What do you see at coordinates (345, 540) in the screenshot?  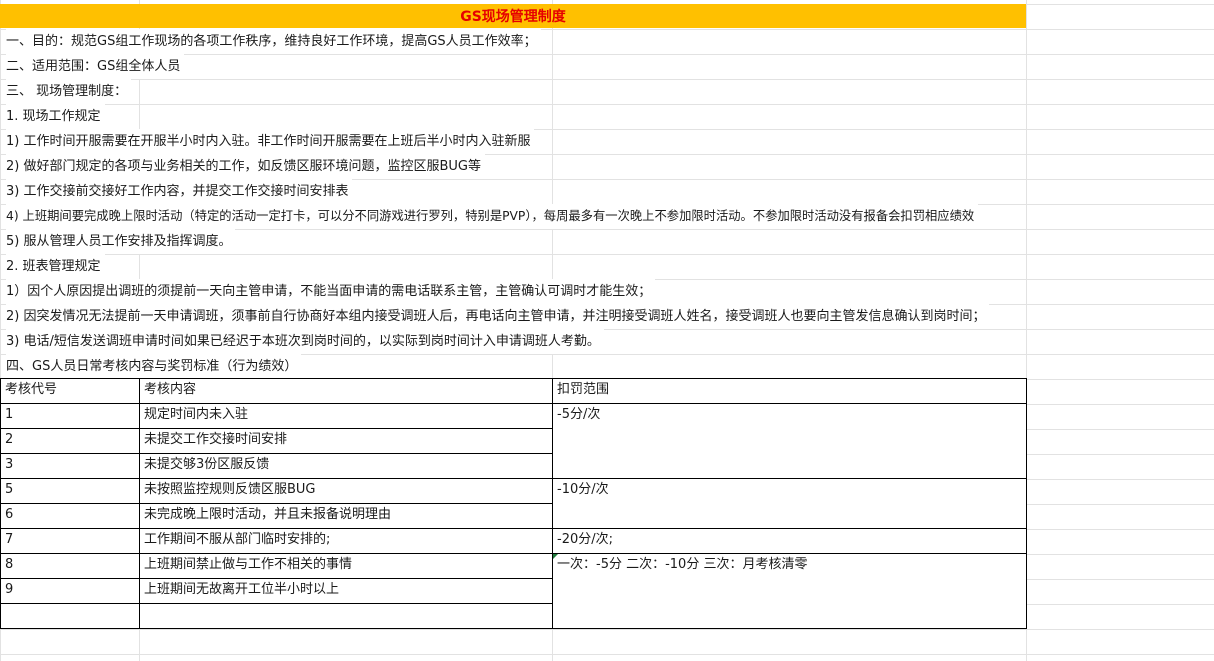 I see `row-content: 工作期间不服从部门临时安排的;` at bounding box center [345, 540].